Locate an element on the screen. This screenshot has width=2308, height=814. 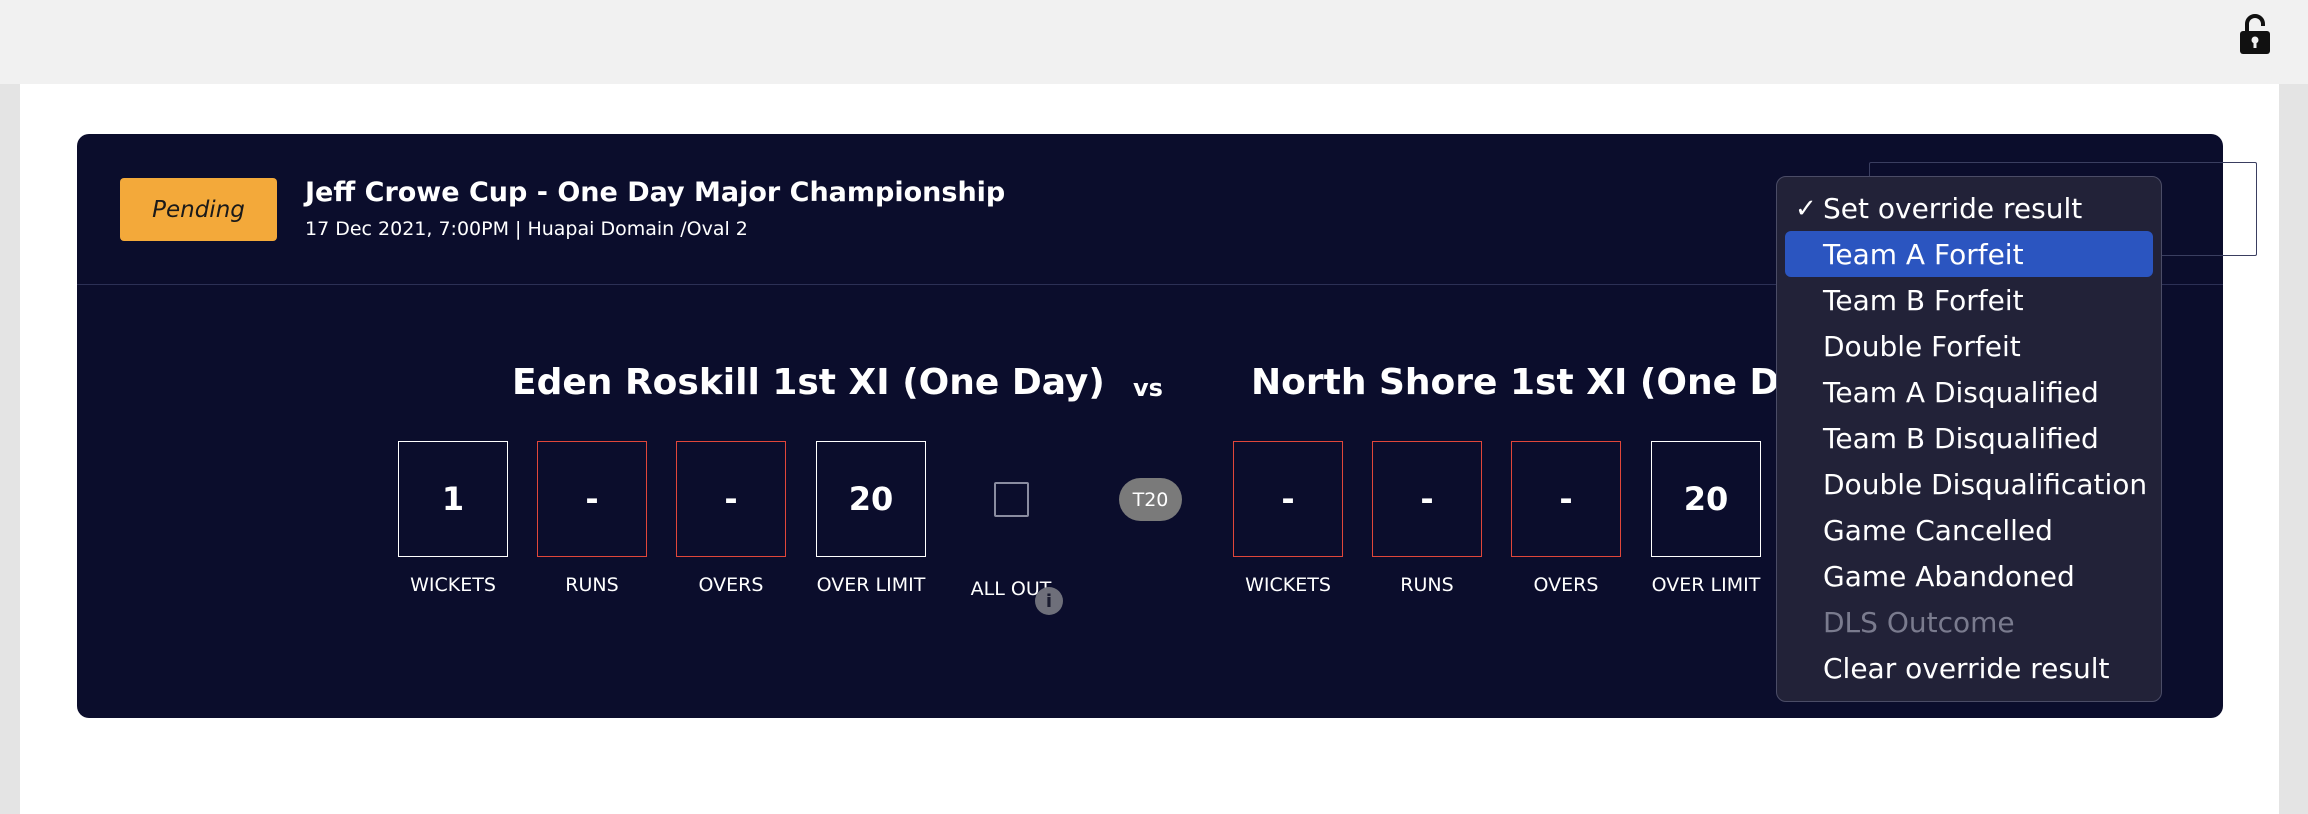
option-game-cancelled: Game Cancelled is located at coordinates (1969, 530).